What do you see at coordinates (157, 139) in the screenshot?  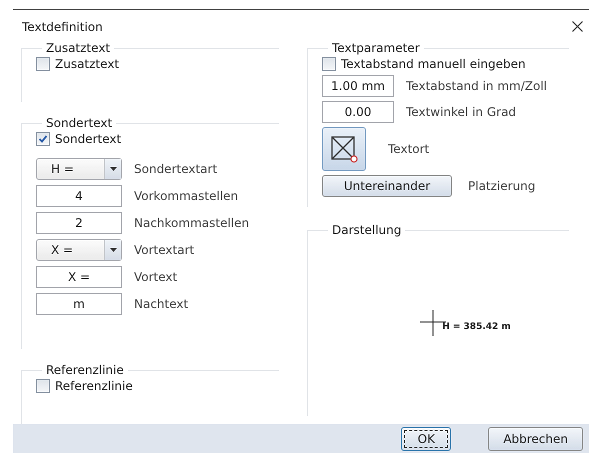 I see `checkbox: Sondertext` at bounding box center [157, 139].